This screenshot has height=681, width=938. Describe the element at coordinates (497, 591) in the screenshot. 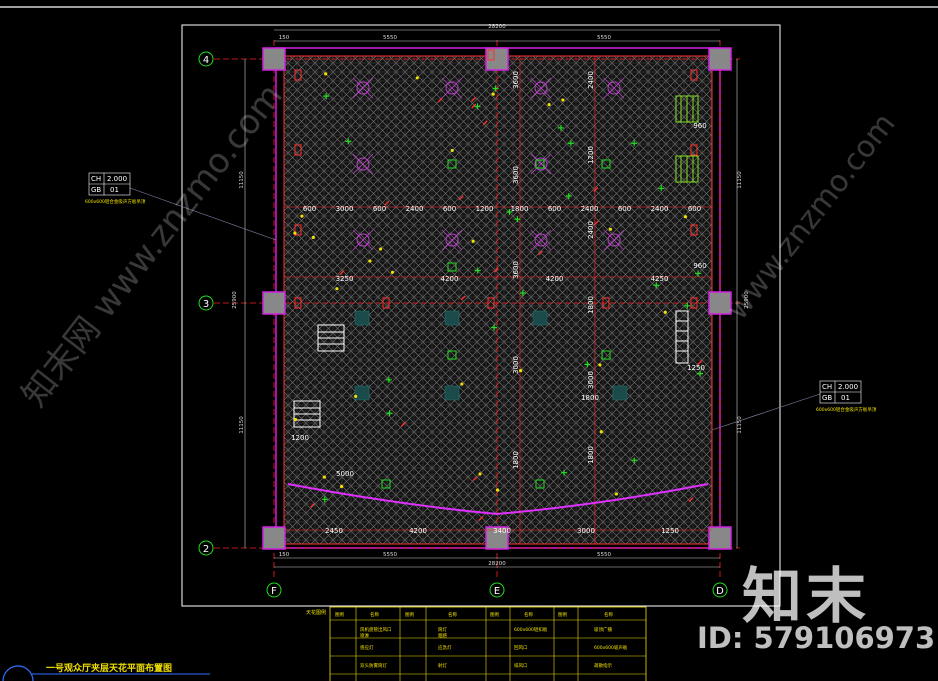

I see `axis-label-col-e: E` at that location.